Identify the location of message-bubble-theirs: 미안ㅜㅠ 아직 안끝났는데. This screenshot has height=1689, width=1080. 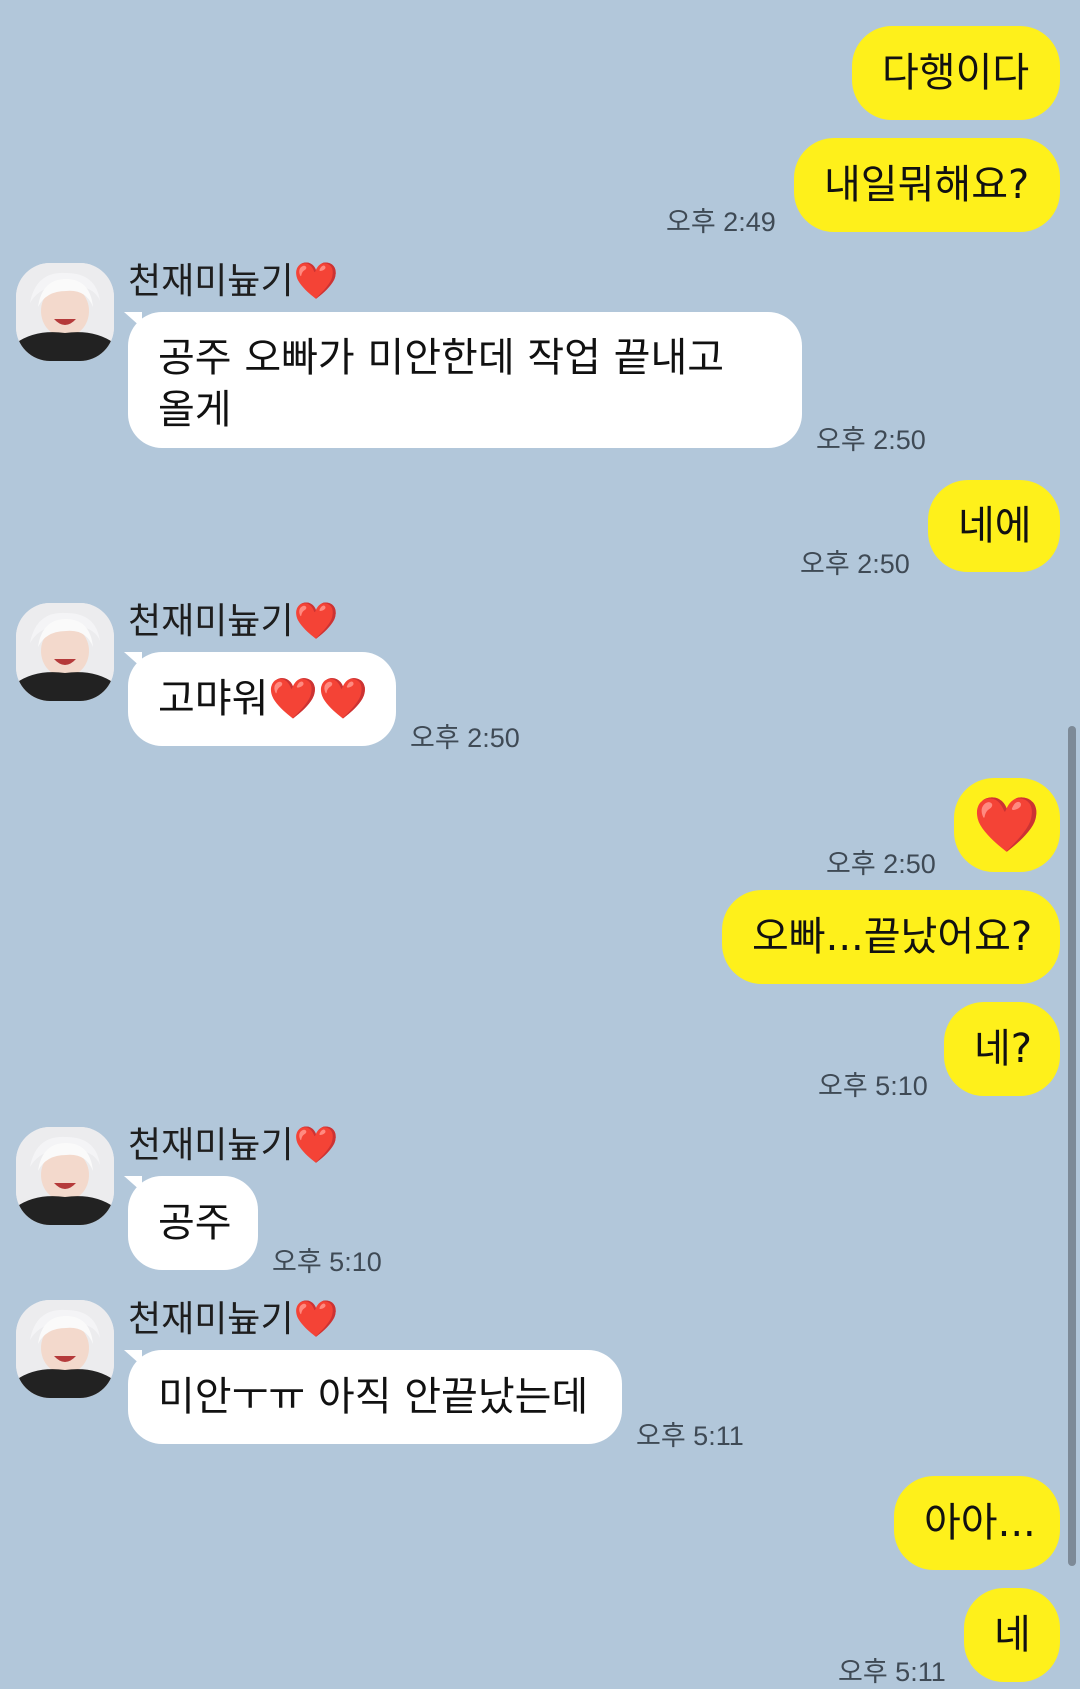
(375, 1397).